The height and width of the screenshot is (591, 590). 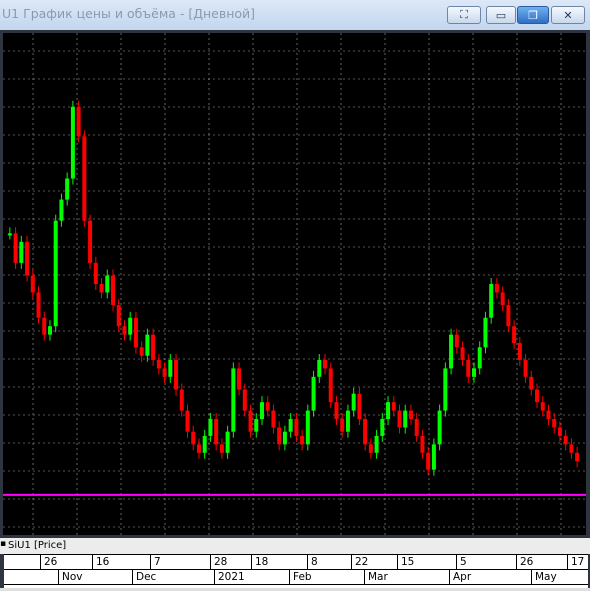 I want to click on maximize-icon: ❐, so click(x=533, y=15).